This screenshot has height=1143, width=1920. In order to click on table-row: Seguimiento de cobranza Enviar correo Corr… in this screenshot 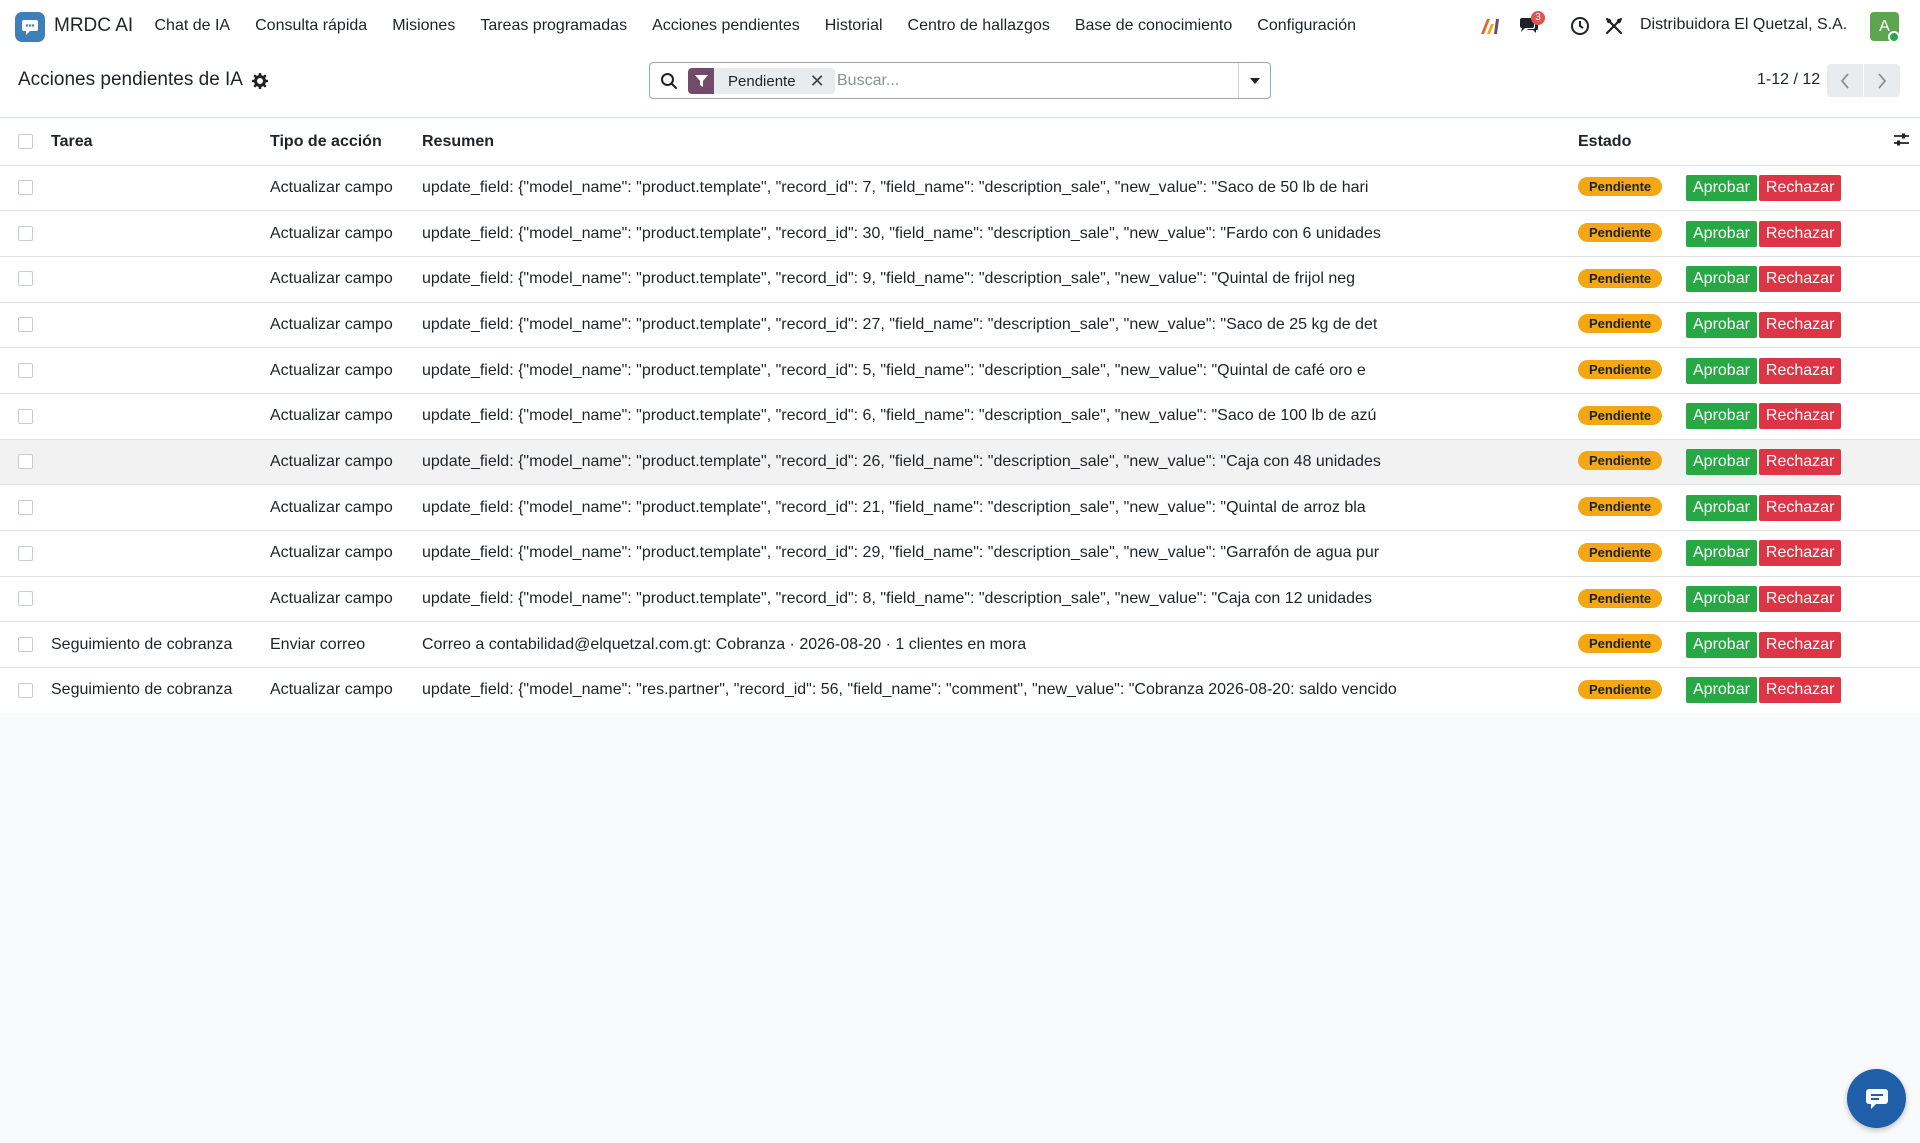, I will do `click(960, 645)`.